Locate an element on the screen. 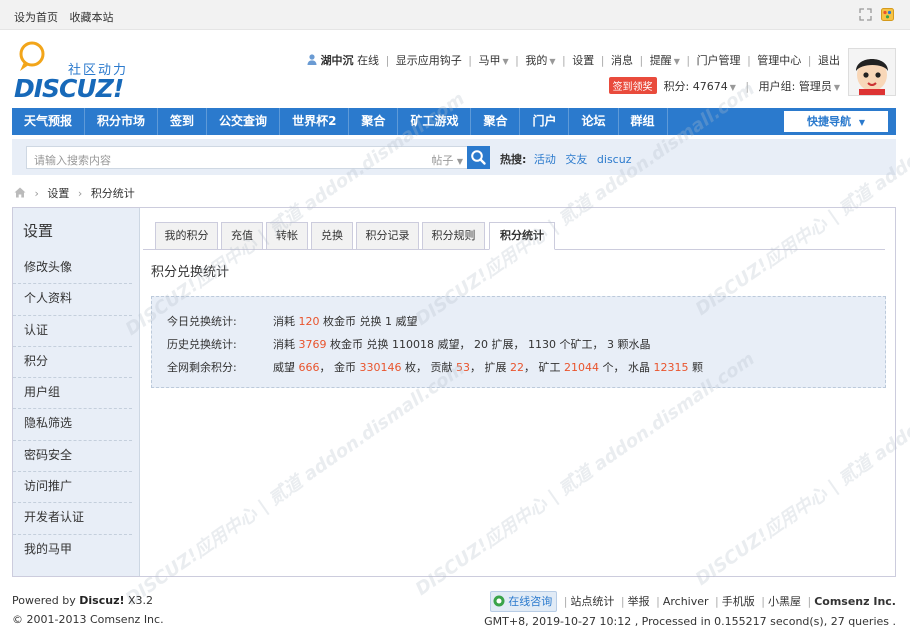 The width and height of the screenshot is (910, 639). vest-menu: 马甲 is located at coordinates (490, 60).